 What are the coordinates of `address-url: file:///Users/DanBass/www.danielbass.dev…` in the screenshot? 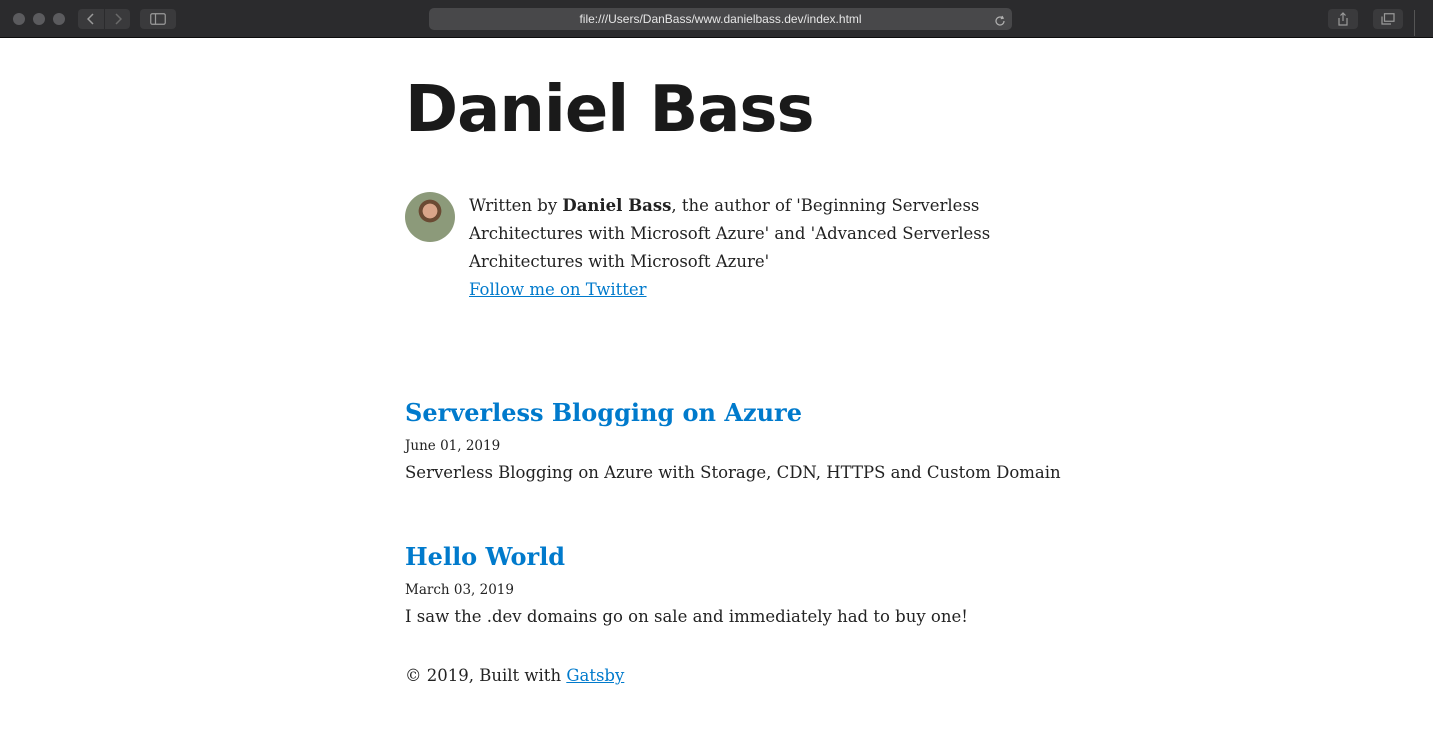 It's located at (720, 19).